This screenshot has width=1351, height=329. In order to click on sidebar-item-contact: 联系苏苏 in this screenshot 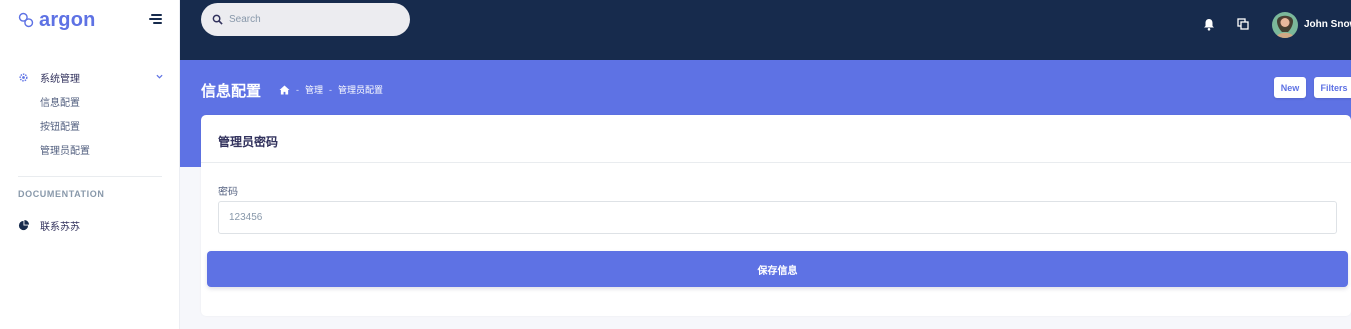, I will do `click(49, 225)`.